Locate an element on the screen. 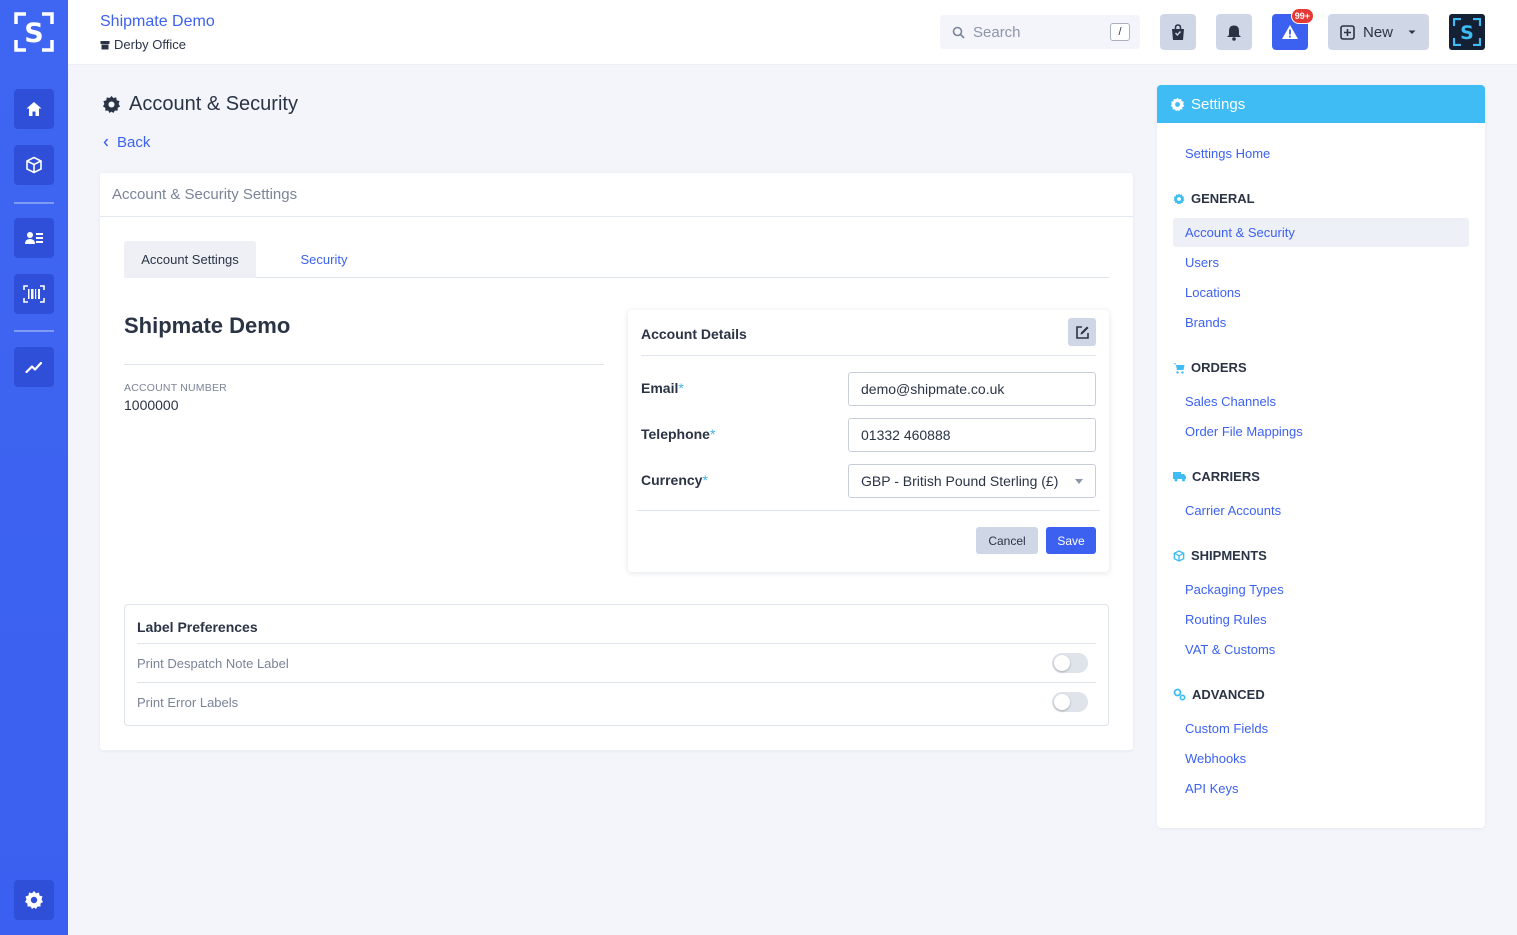  settings-item-locations: Locations is located at coordinates (1213, 292).